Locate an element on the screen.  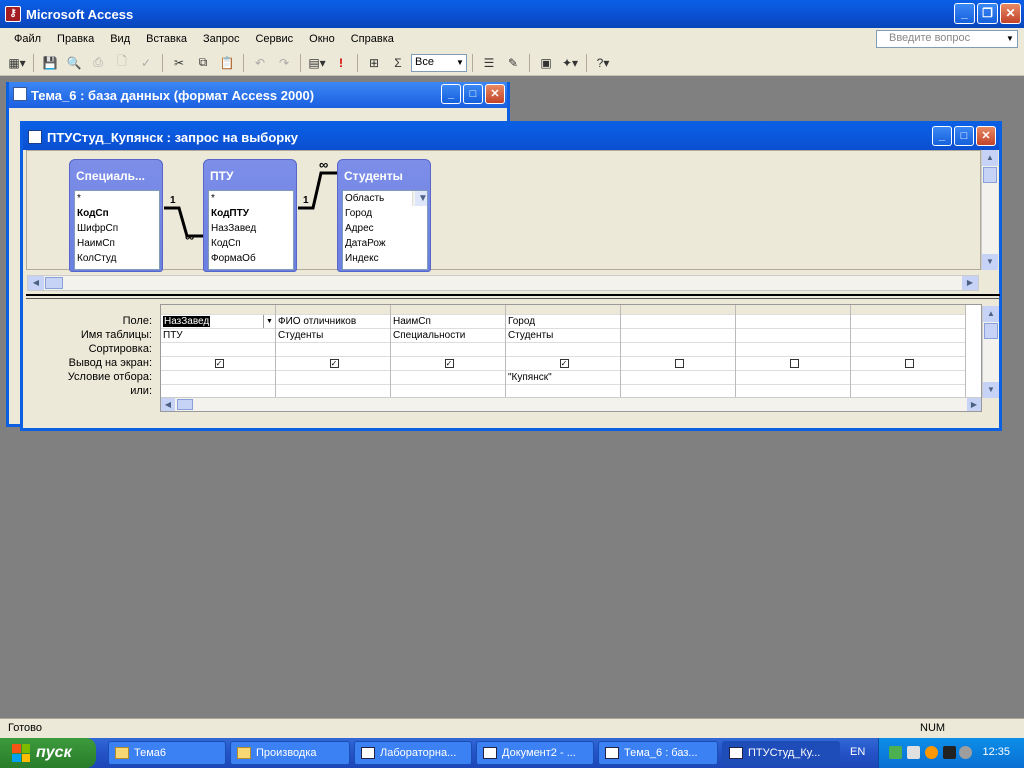
table-ptu: ПТУ * КодПТУ НазЗавед КодСп ФормаОб is located at coordinates (250, 215).